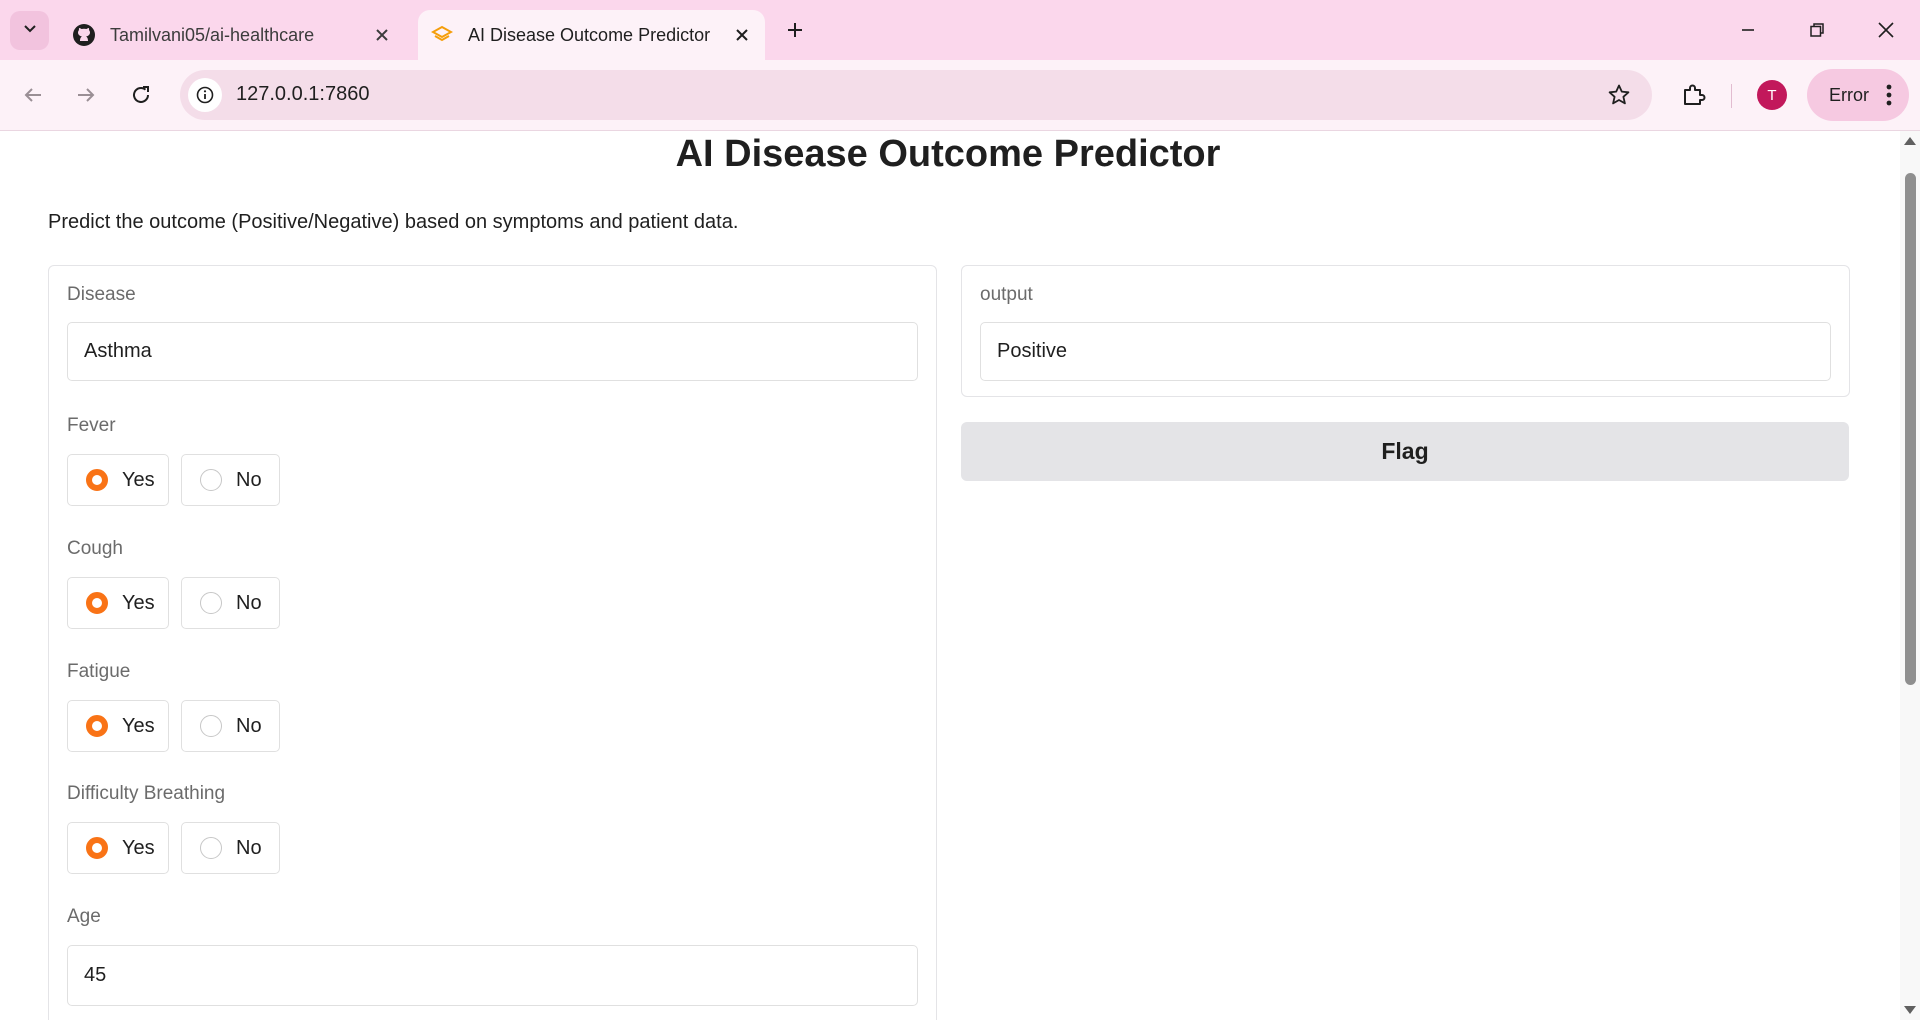 Image resolution: width=1920 pixels, height=1020 pixels. Describe the element at coordinates (303, 94) in the screenshot. I see `url-text: 127.0.0.1:7860` at that location.